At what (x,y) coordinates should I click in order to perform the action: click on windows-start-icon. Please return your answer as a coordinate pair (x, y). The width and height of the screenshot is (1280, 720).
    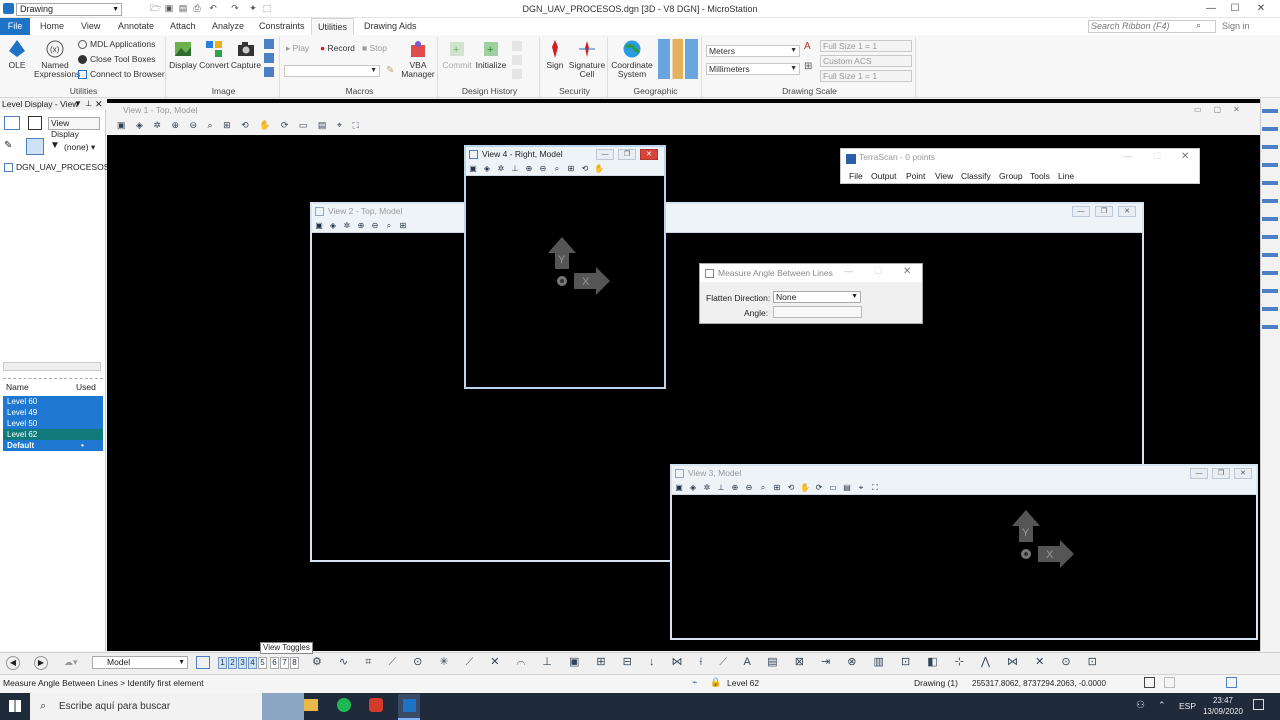
    Looking at the image, I should click on (15, 706).